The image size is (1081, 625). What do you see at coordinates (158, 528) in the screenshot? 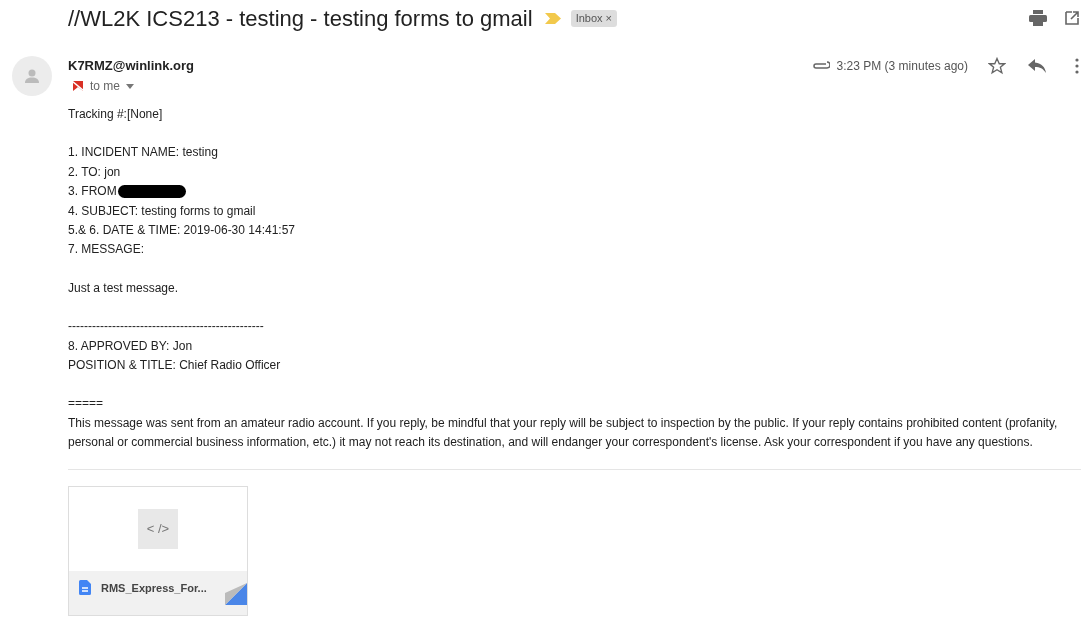
I see `code-file-preview: < />` at bounding box center [158, 528].